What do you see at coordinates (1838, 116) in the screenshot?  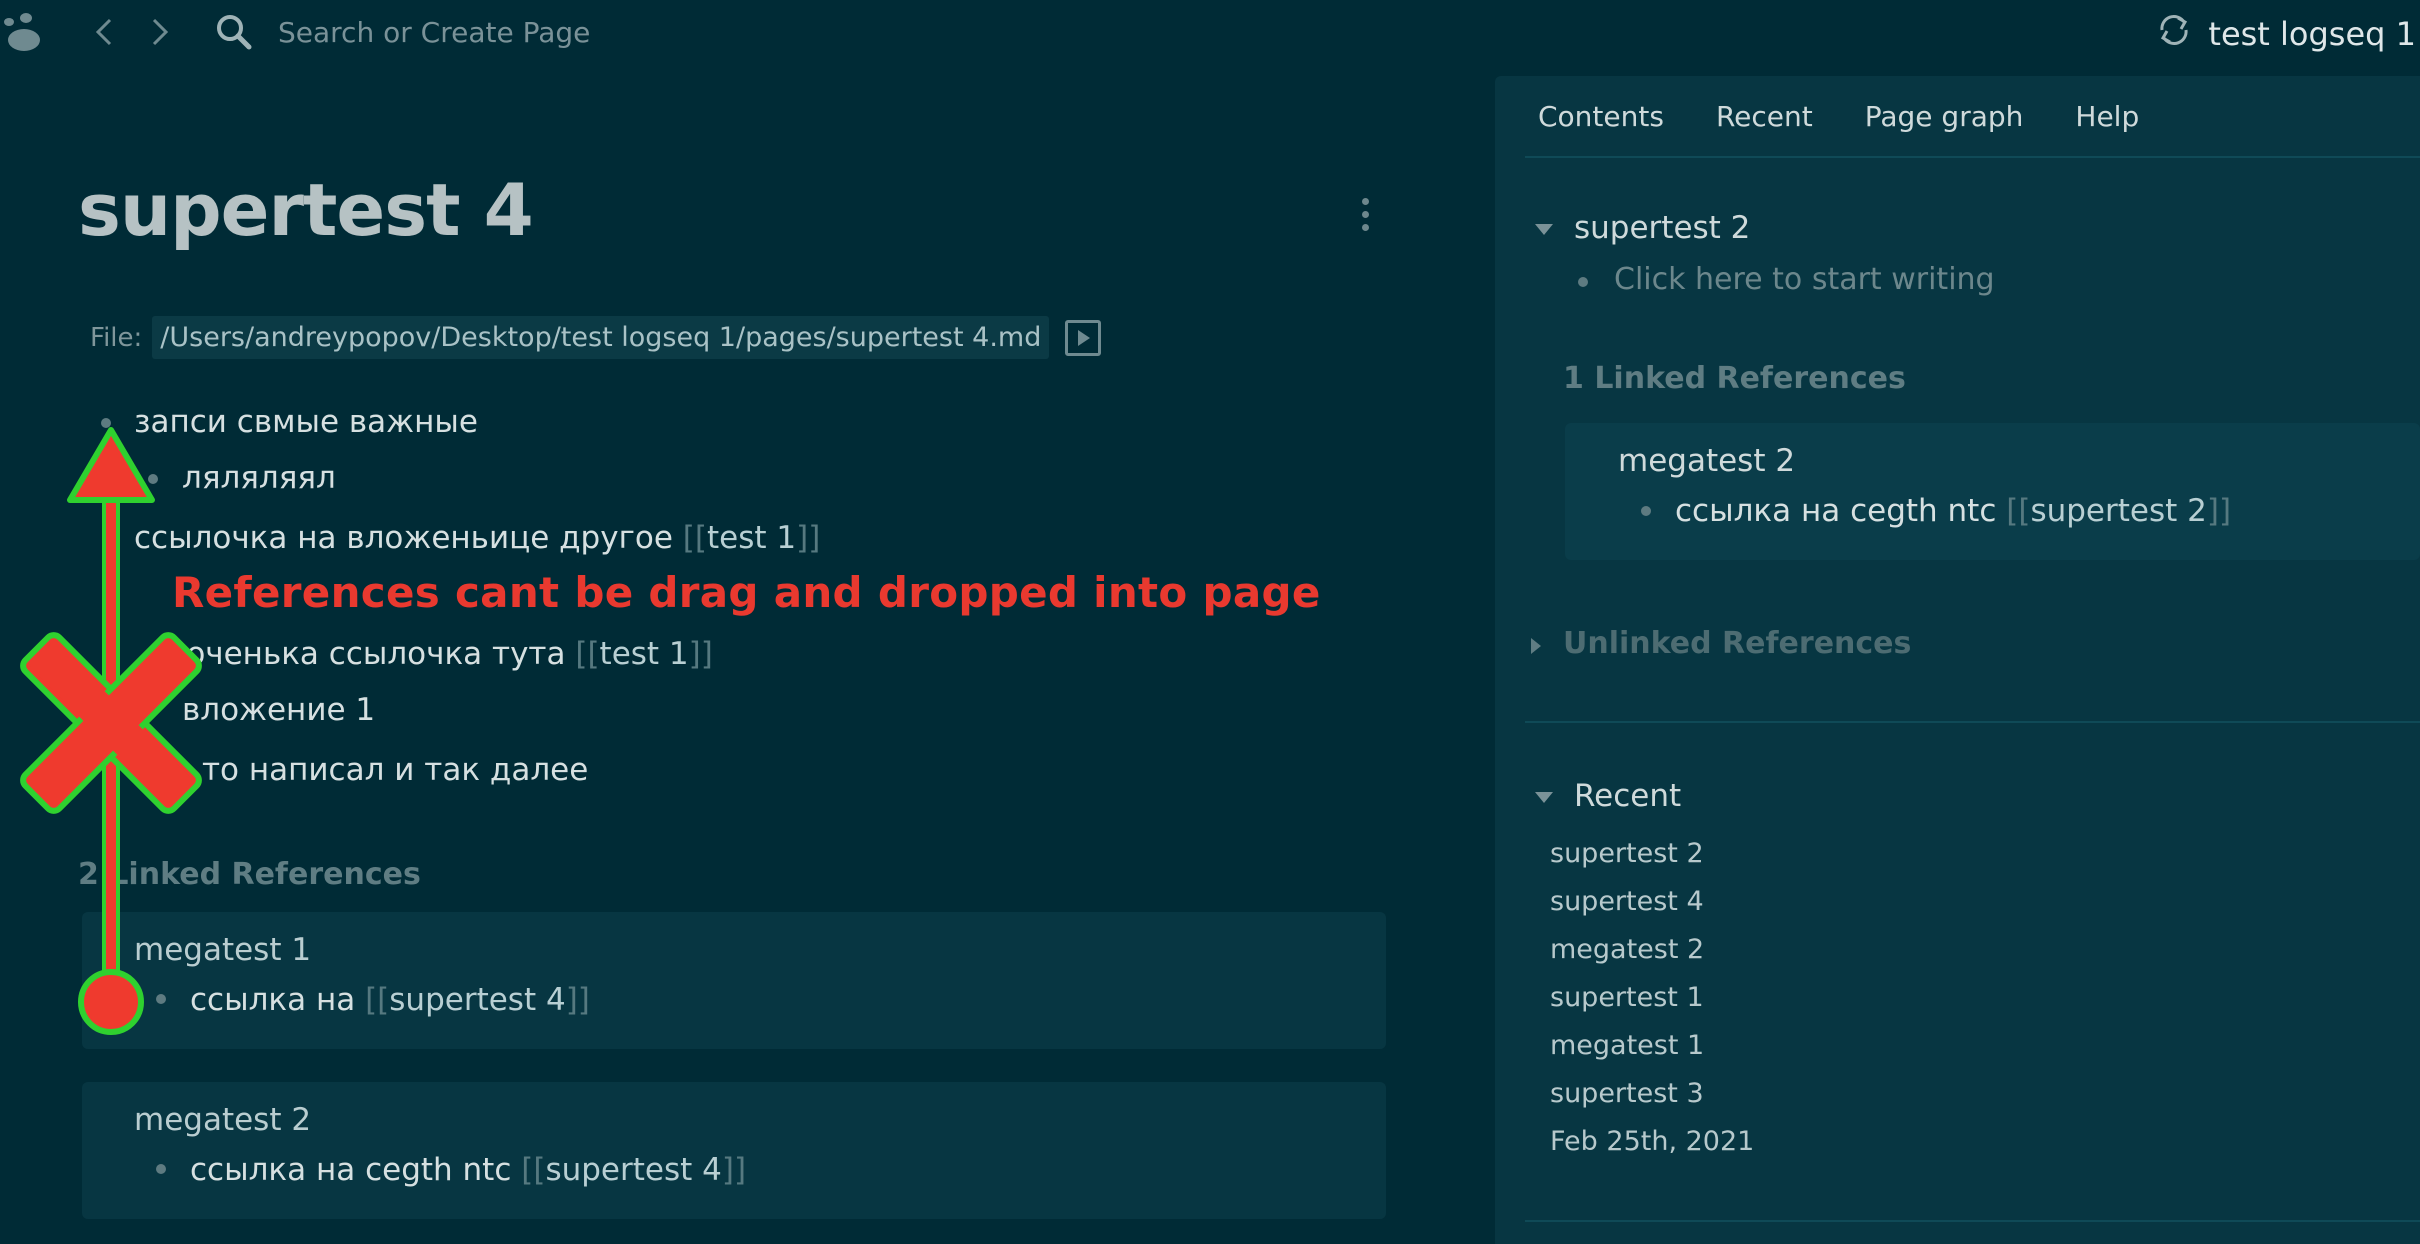 I see `sidebar-tabs: Contents Recent Page graph Help` at bounding box center [1838, 116].